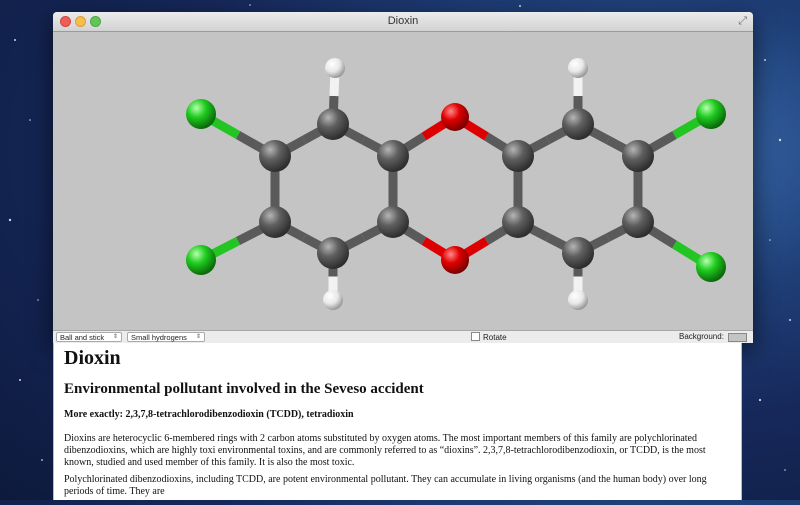 The width and height of the screenshot is (800, 505). What do you see at coordinates (742, 21) in the screenshot?
I see `fullscreen-icon: ⤢` at bounding box center [742, 21].